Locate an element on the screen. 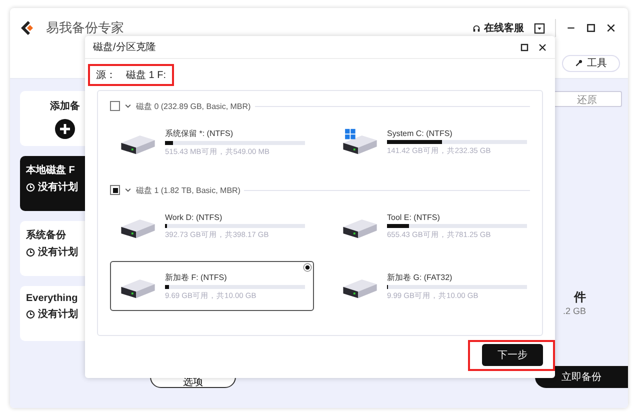 The width and height of the screenshot is (640, 414). system-drive-icon is located at coordinates (360, 142).